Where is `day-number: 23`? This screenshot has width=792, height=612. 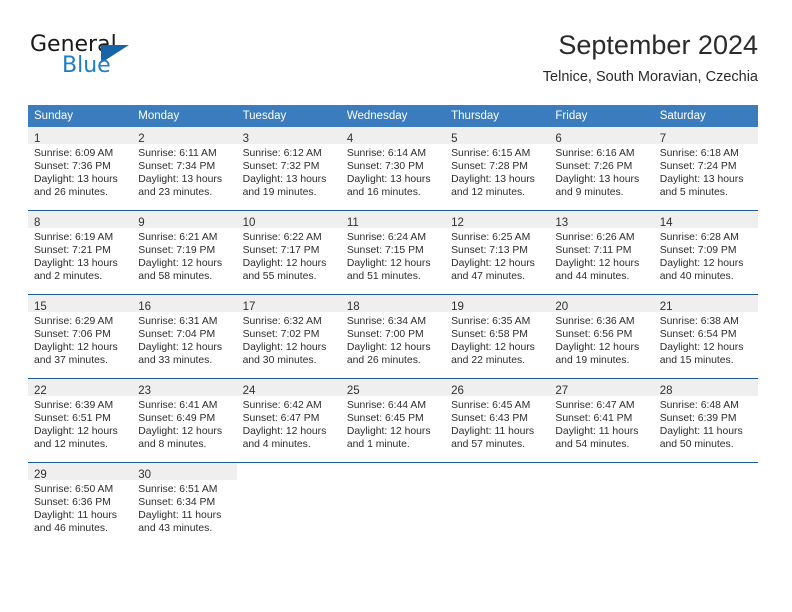
day-number: 23 is located at coordinates (145, 391).